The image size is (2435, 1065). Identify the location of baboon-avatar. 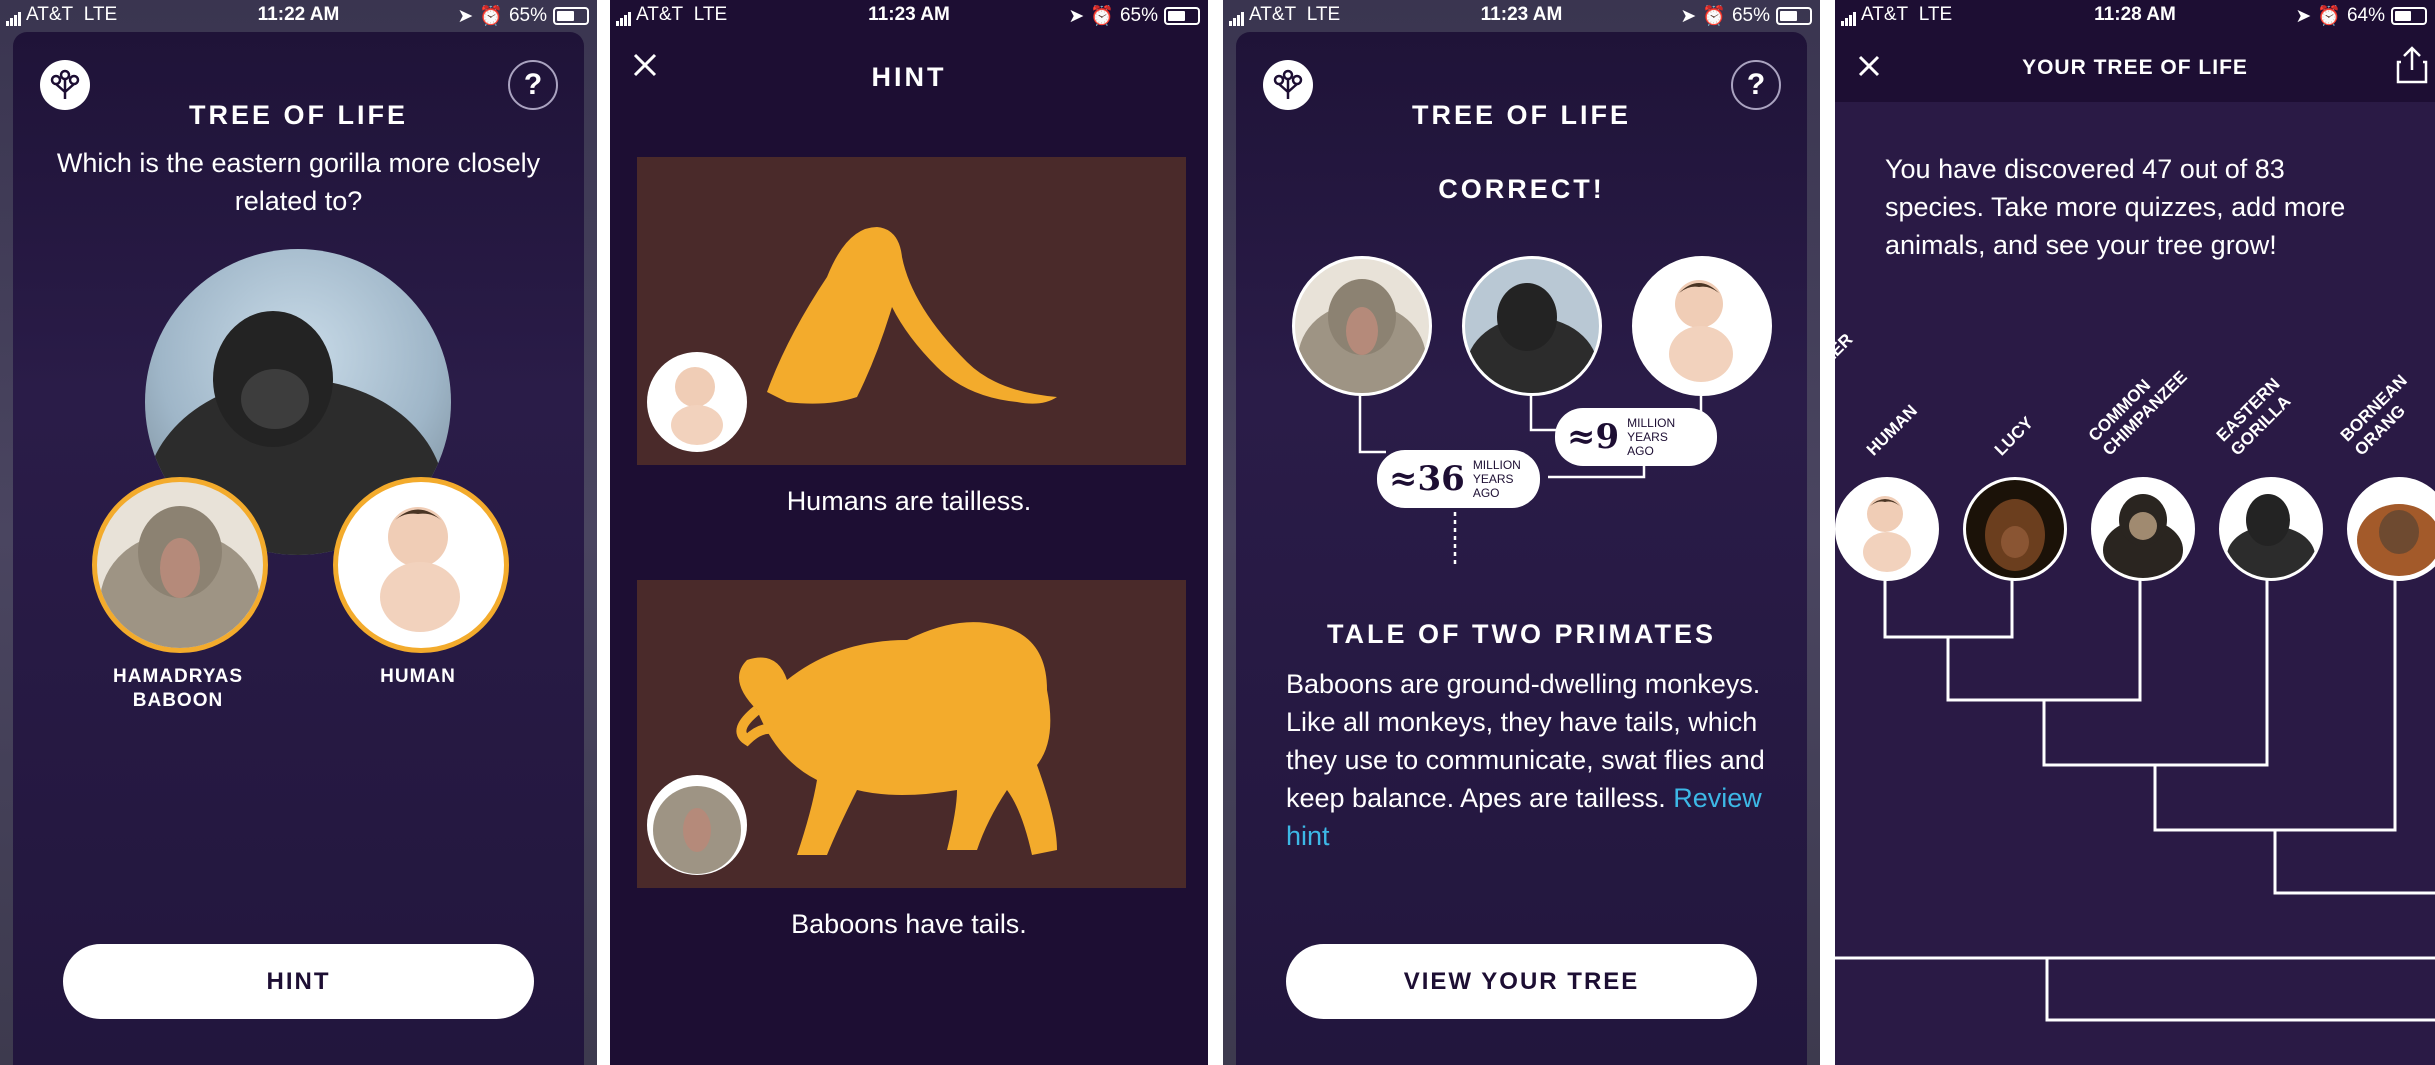
(1362, 326).